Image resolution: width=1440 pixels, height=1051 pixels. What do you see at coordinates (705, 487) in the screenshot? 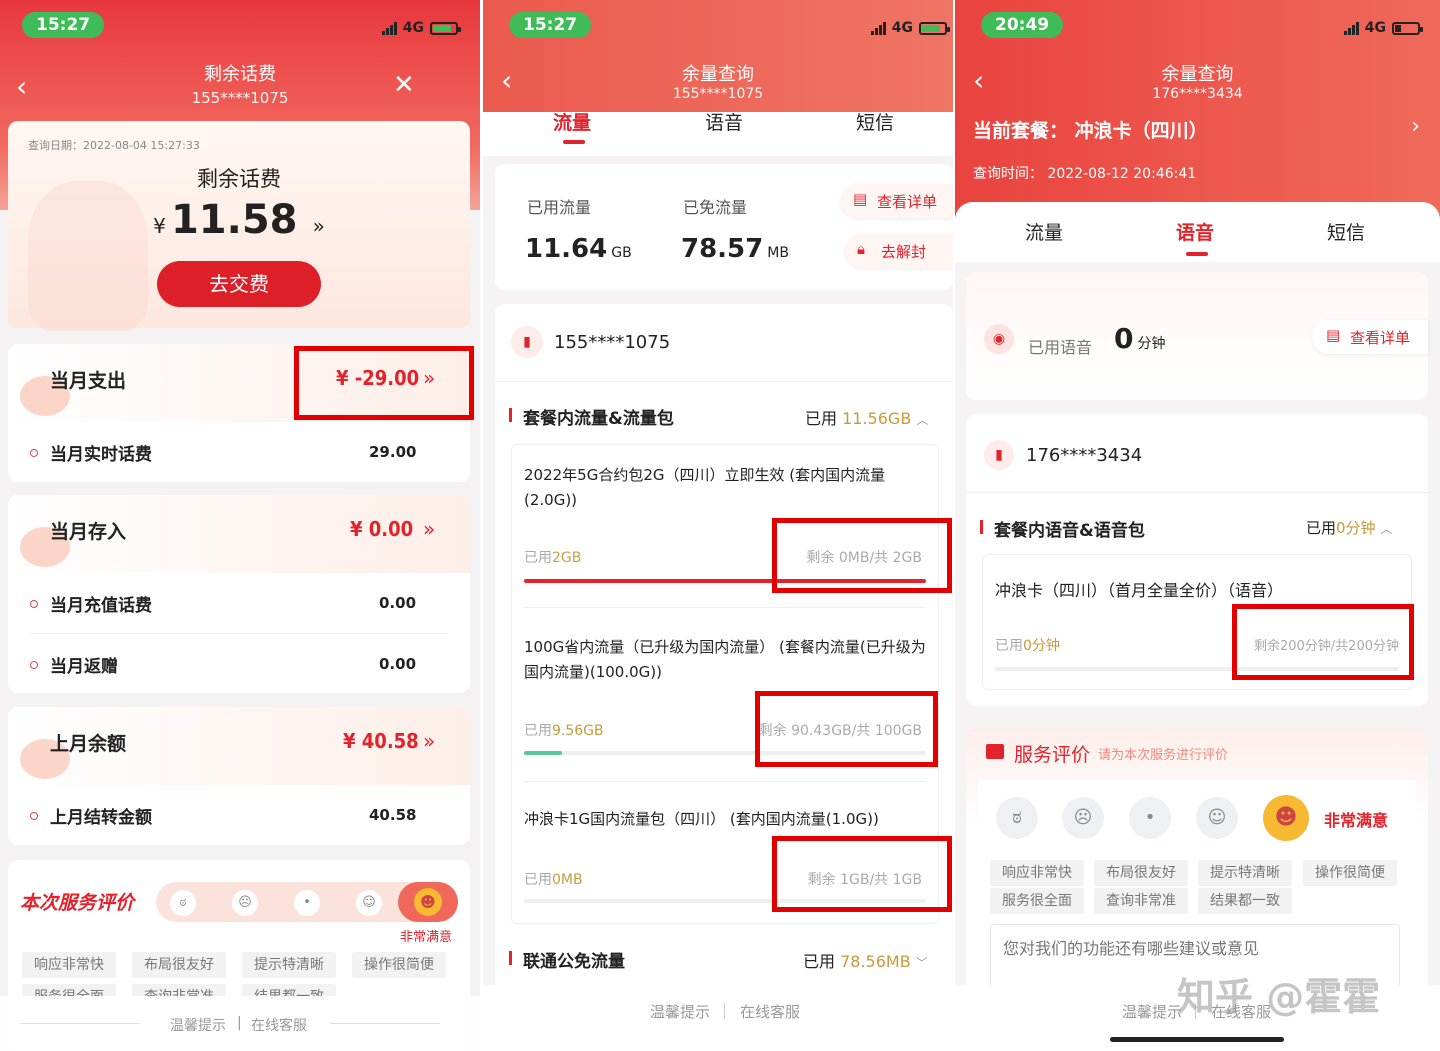
I see `package-name: 2022年5G合约包2G（四川）立即生效 (套内国内流量(2.0G))` at bounding box center [705, 487].